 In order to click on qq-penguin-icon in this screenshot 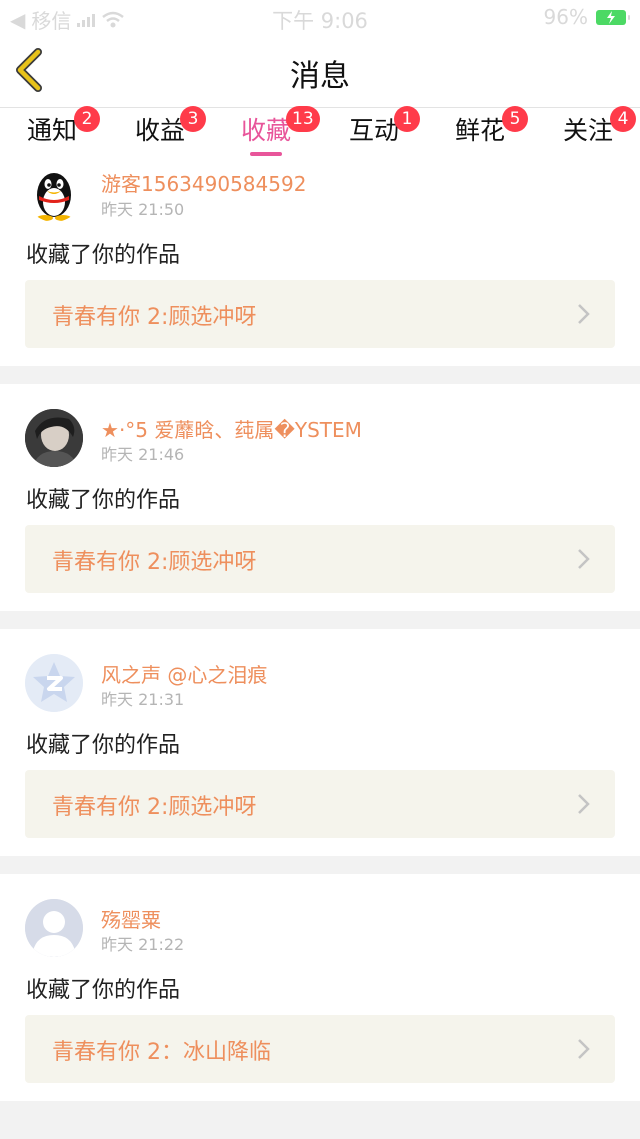, I will do `click(54, 197)`.